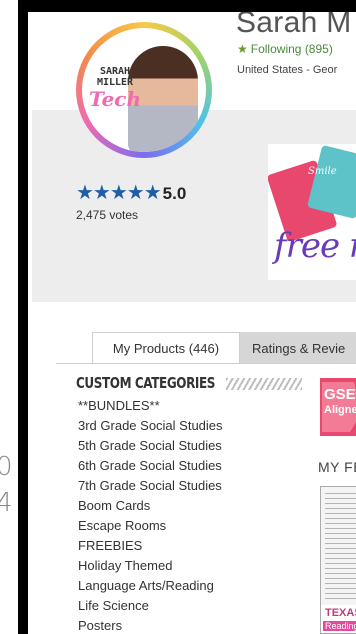 This screenshot has width=356, height=634. Describe the element at coordinates (264, 384) in the screenshot. I see `heading-decoration` at that location.